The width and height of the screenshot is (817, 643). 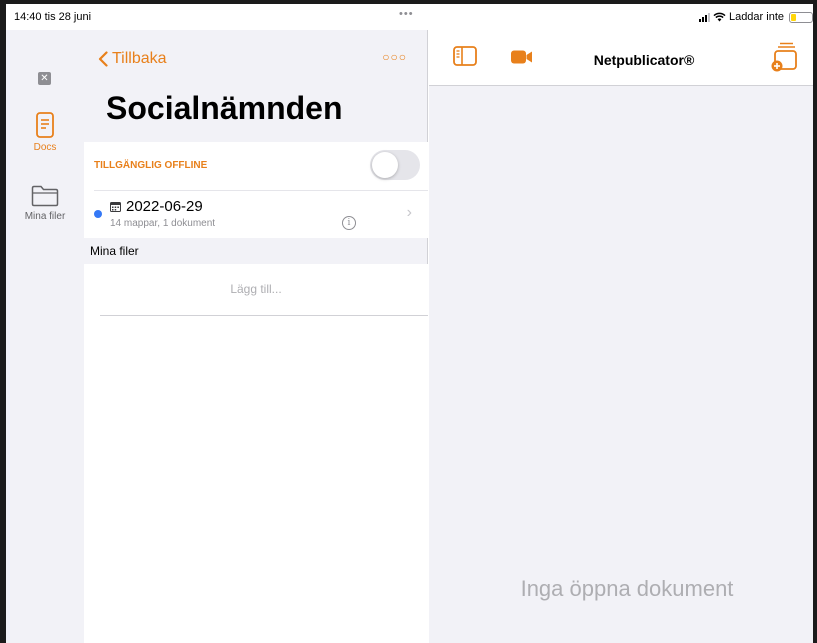 I want to click on status-time-date: 14:40 tis 28 juni, so click(x=53, y=17).